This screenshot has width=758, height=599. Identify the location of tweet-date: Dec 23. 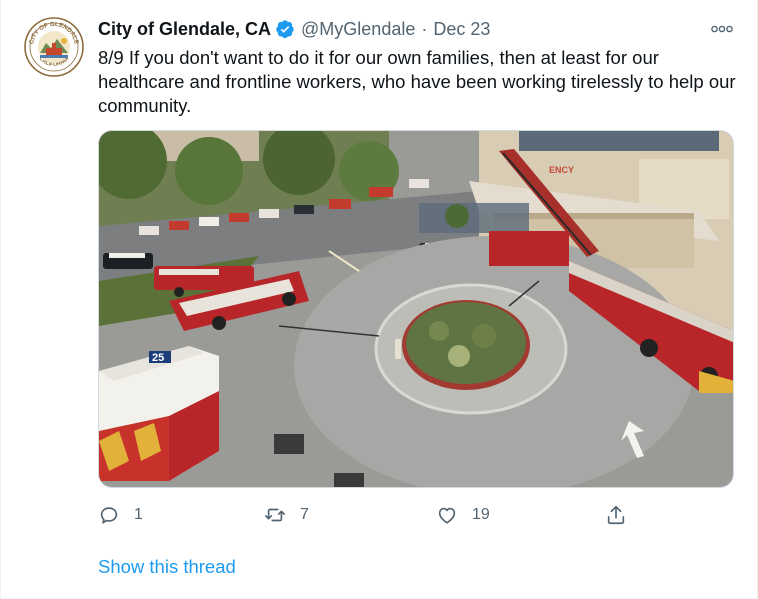
(461, 29).